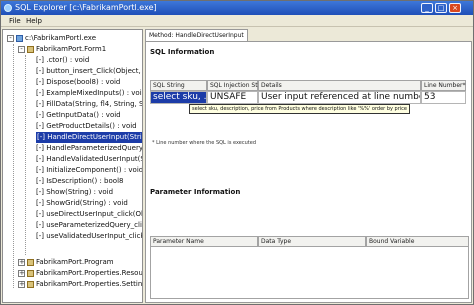  I want to click on window-title: SQL Explorer [c:\FabrikamPortl.exe], so click(86, 7).